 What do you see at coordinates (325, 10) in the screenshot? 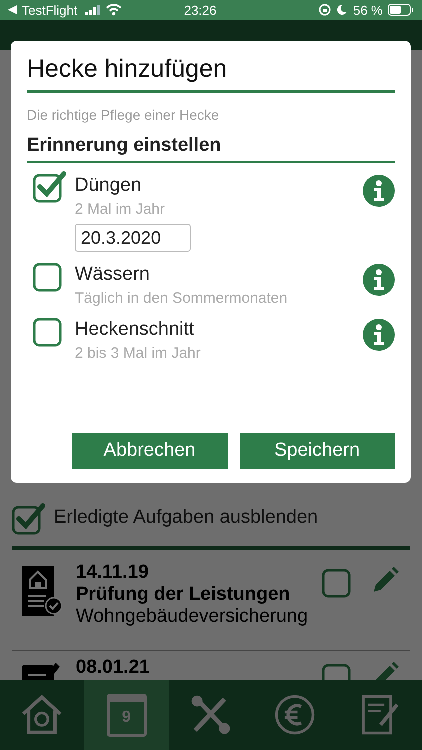
I see `rotation-lock-icon` at bounding box center [325, 10].